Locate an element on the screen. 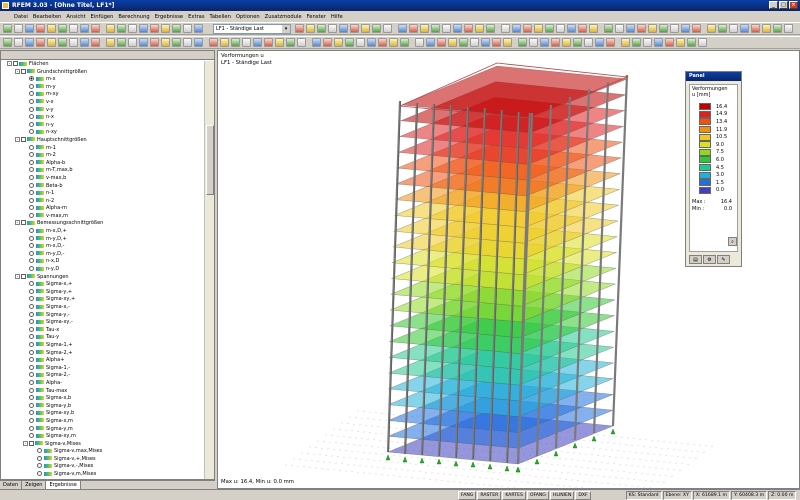 The height and width of the screenshot is (500, 800). tree-item: - Sigma-v,Mises is located at coordinates (102, 444).